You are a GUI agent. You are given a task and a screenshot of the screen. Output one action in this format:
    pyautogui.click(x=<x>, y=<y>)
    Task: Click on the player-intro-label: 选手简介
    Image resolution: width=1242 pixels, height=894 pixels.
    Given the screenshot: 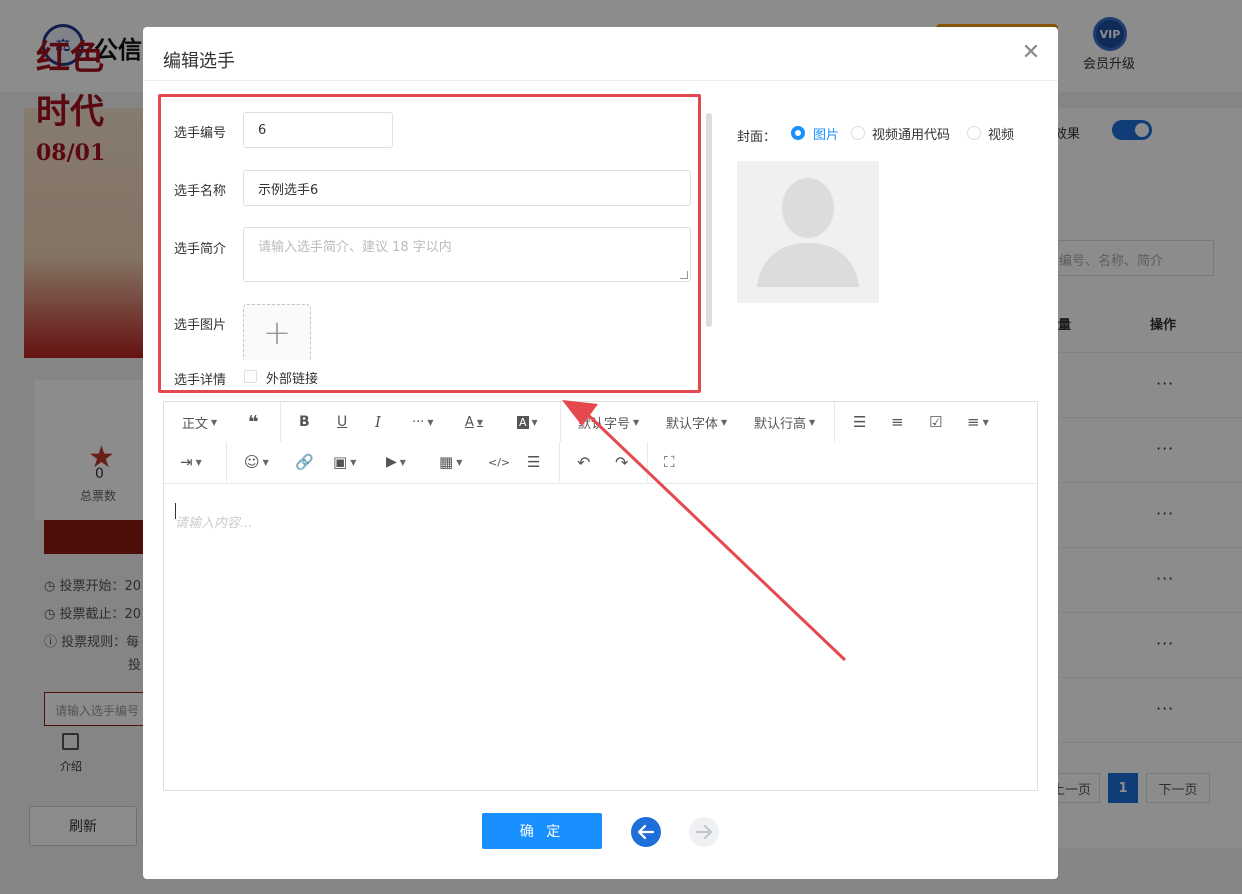 What is the action you would take?
    pyautogui.click(x=200, y=249)
    